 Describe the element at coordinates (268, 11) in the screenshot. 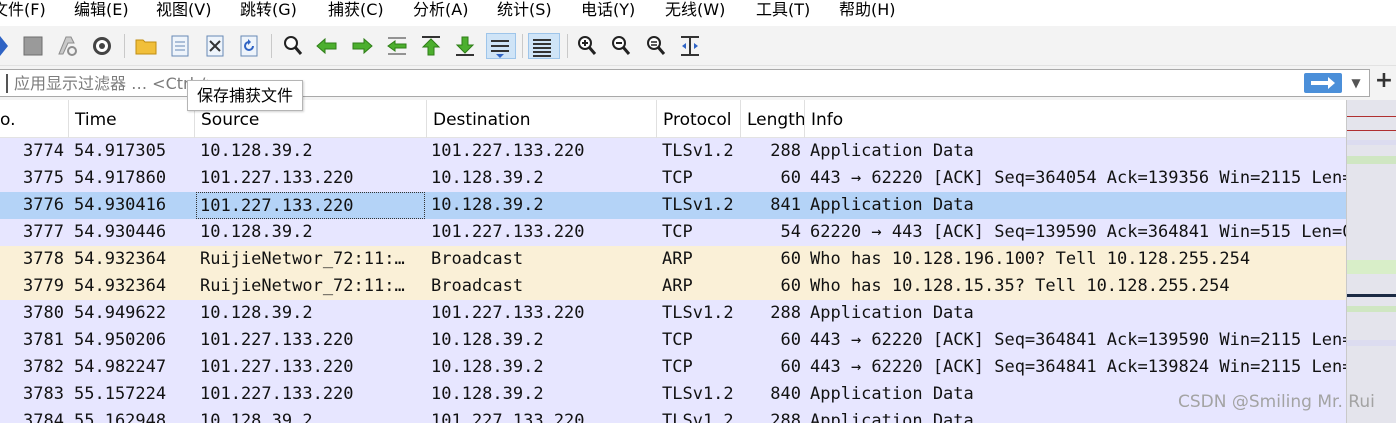

I see `menu-go: 跳转(G)` at that location.